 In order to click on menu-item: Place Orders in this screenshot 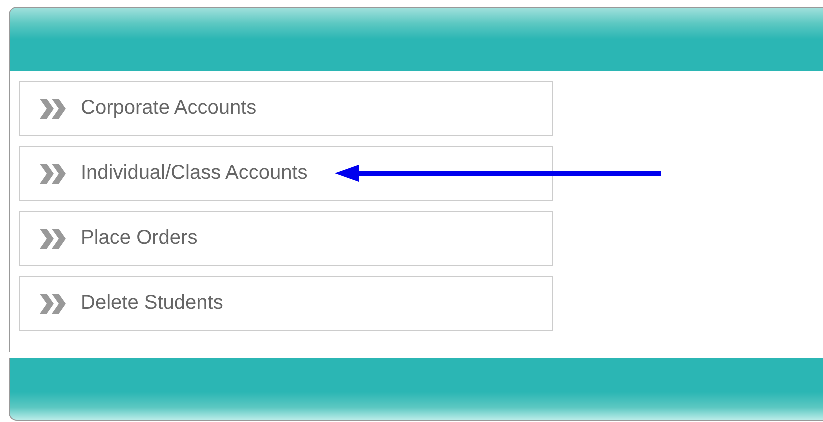, I will do `click(286, 238)`.